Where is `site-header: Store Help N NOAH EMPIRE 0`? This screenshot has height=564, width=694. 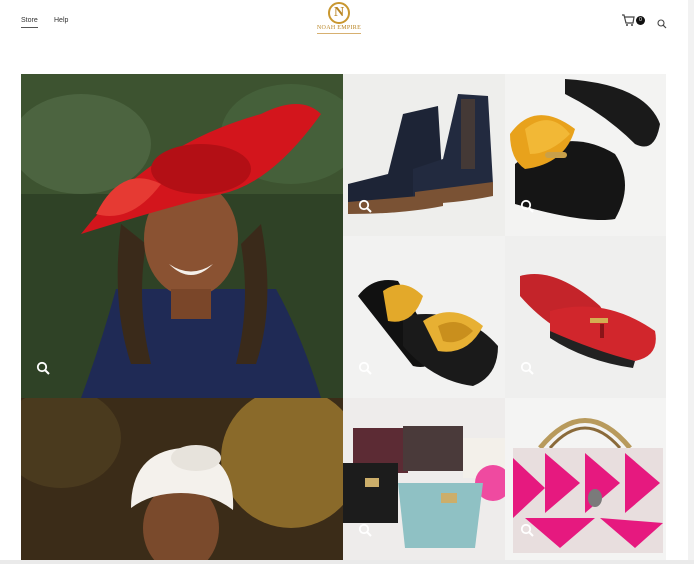
site-header: Store Help N NOAH EMPIRE 0 is located at coordinates (347, 22).